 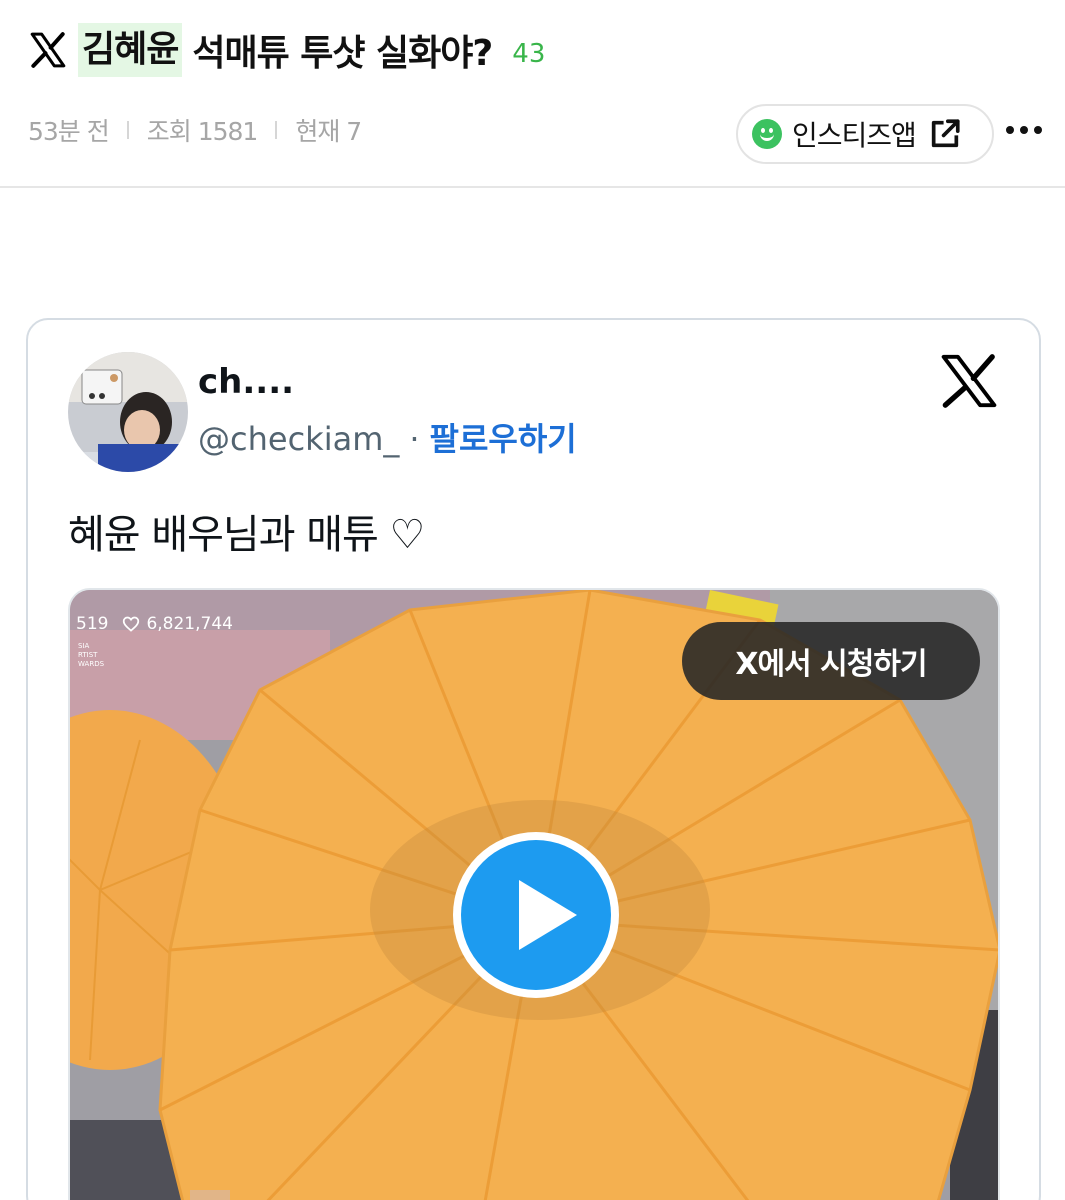 I want to click on post-title: 석매튜 투샷 실화야?, so click(x=342, y=53).